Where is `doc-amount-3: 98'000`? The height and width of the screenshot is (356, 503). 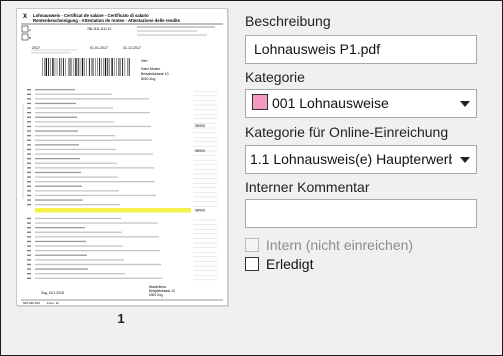
doc-amount-3: 98'000 is located at coordinates (200, 211).